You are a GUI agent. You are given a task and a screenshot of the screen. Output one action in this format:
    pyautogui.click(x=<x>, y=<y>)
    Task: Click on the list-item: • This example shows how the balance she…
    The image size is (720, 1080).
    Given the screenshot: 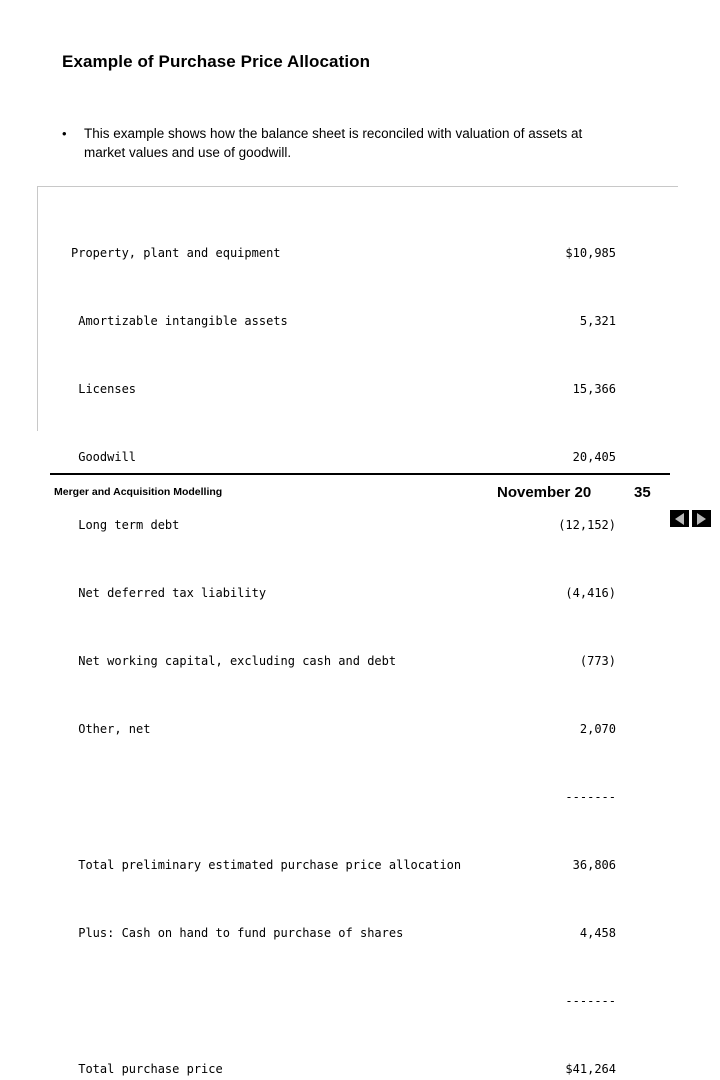 What is the action you would take?
    pyautogui.click(x=342, y=143)
    